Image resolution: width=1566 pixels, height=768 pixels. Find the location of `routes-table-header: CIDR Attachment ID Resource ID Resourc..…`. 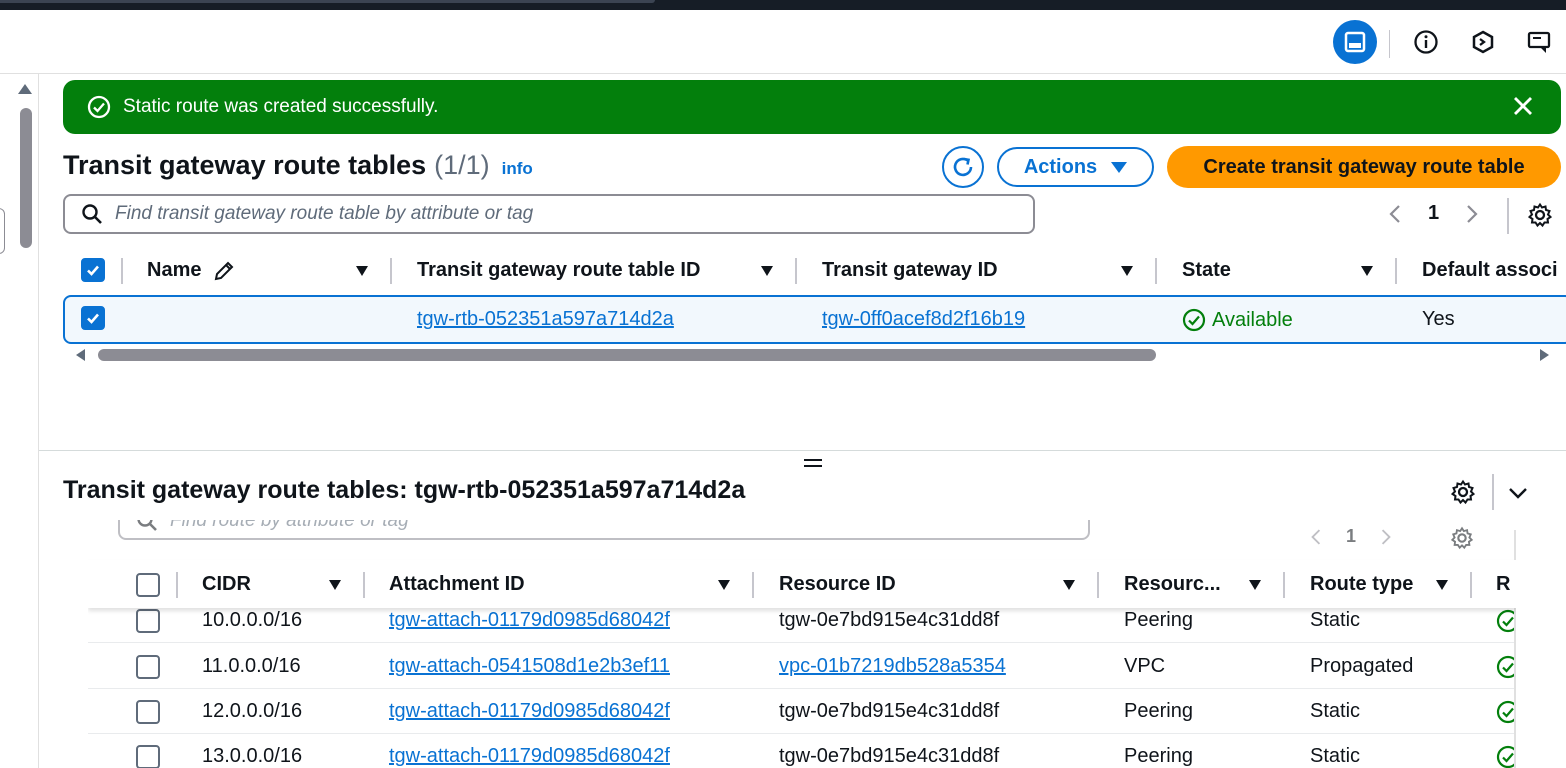

routes-table-header: CIDR Attachment ID Resource ID Resourc..… is located at coordinates (802, 584).